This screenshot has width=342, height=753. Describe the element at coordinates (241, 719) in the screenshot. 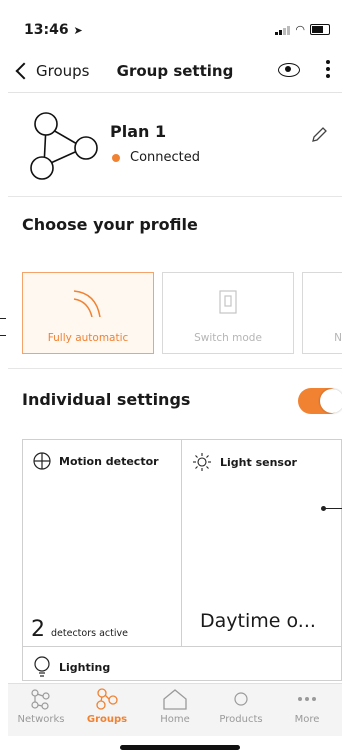

I see `tab-label: Products` at that location.